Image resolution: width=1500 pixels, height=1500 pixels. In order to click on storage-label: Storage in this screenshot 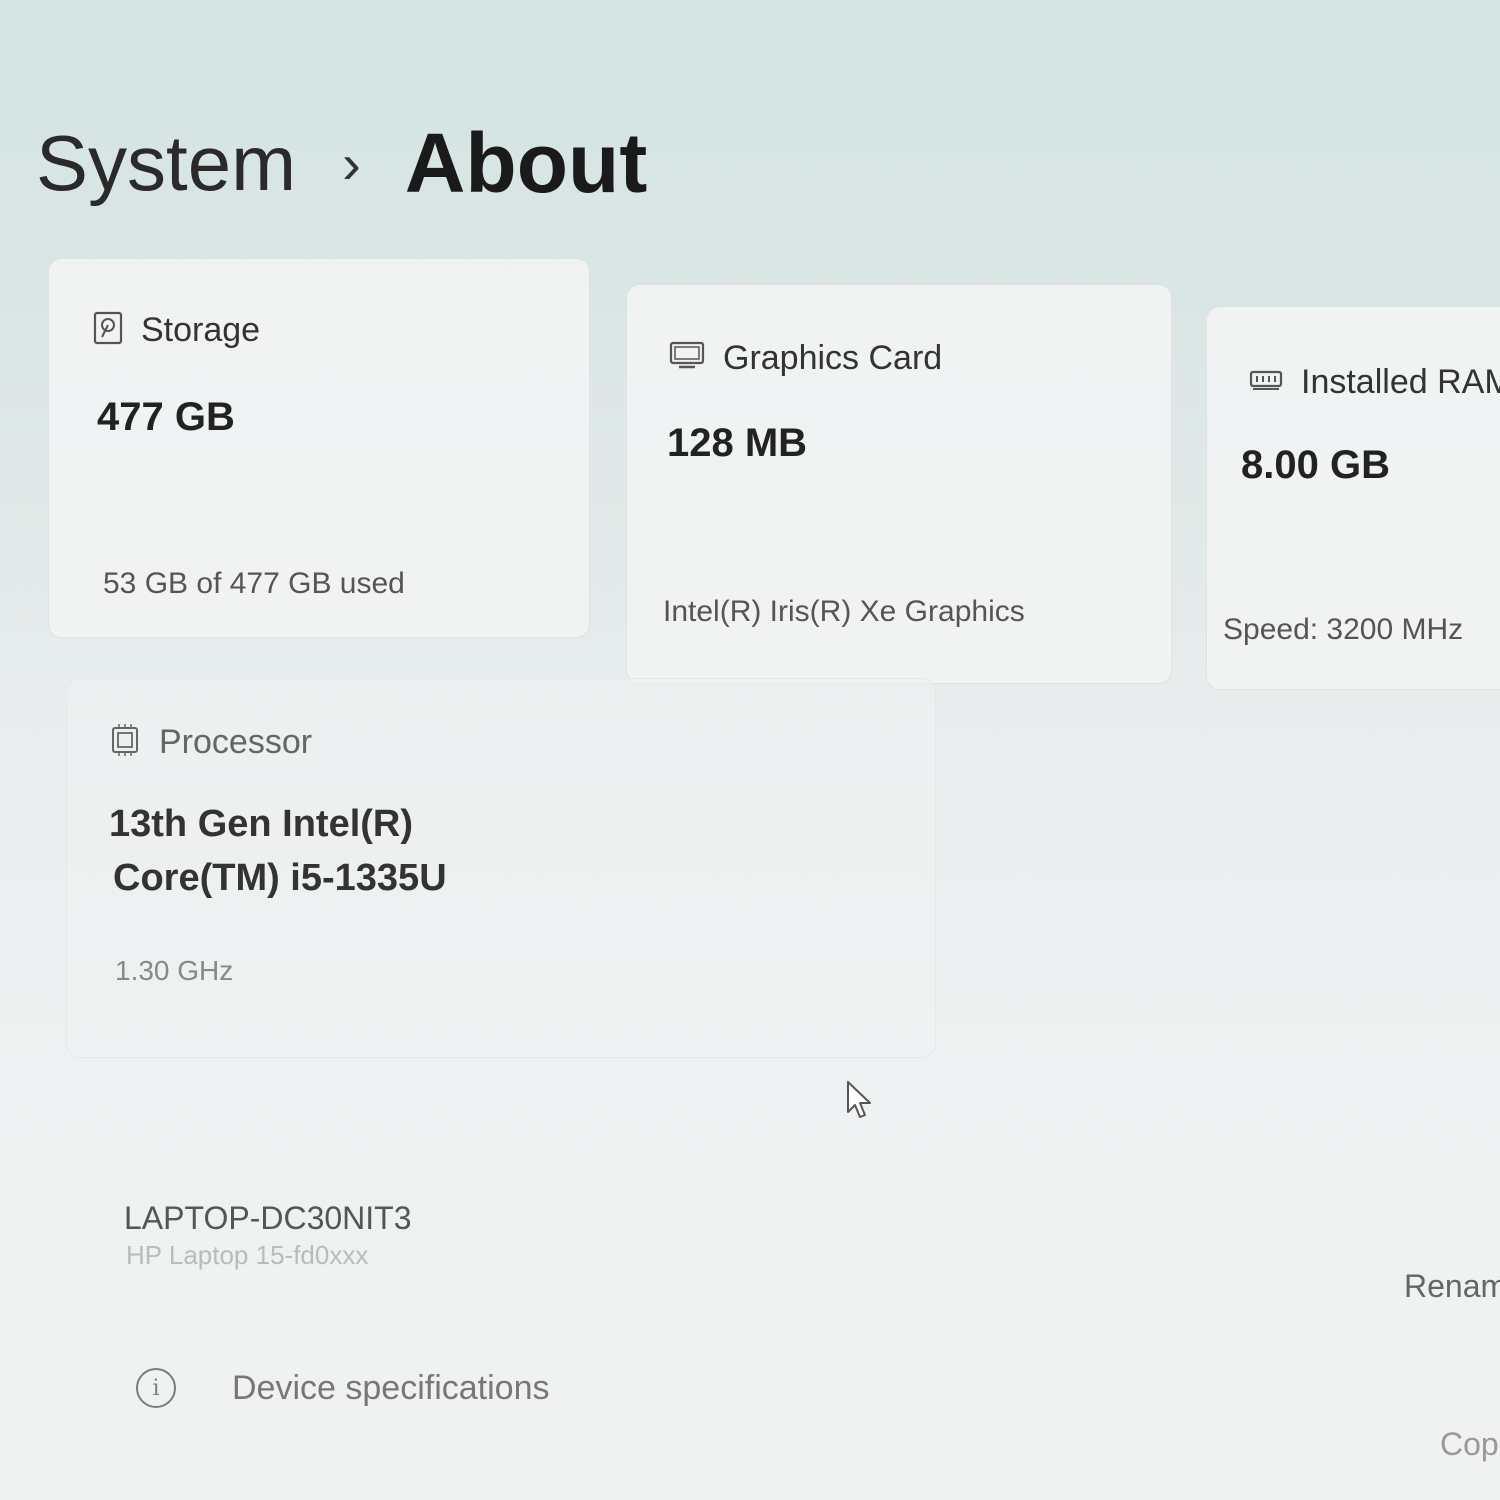, I will do `click(201, 330)`.